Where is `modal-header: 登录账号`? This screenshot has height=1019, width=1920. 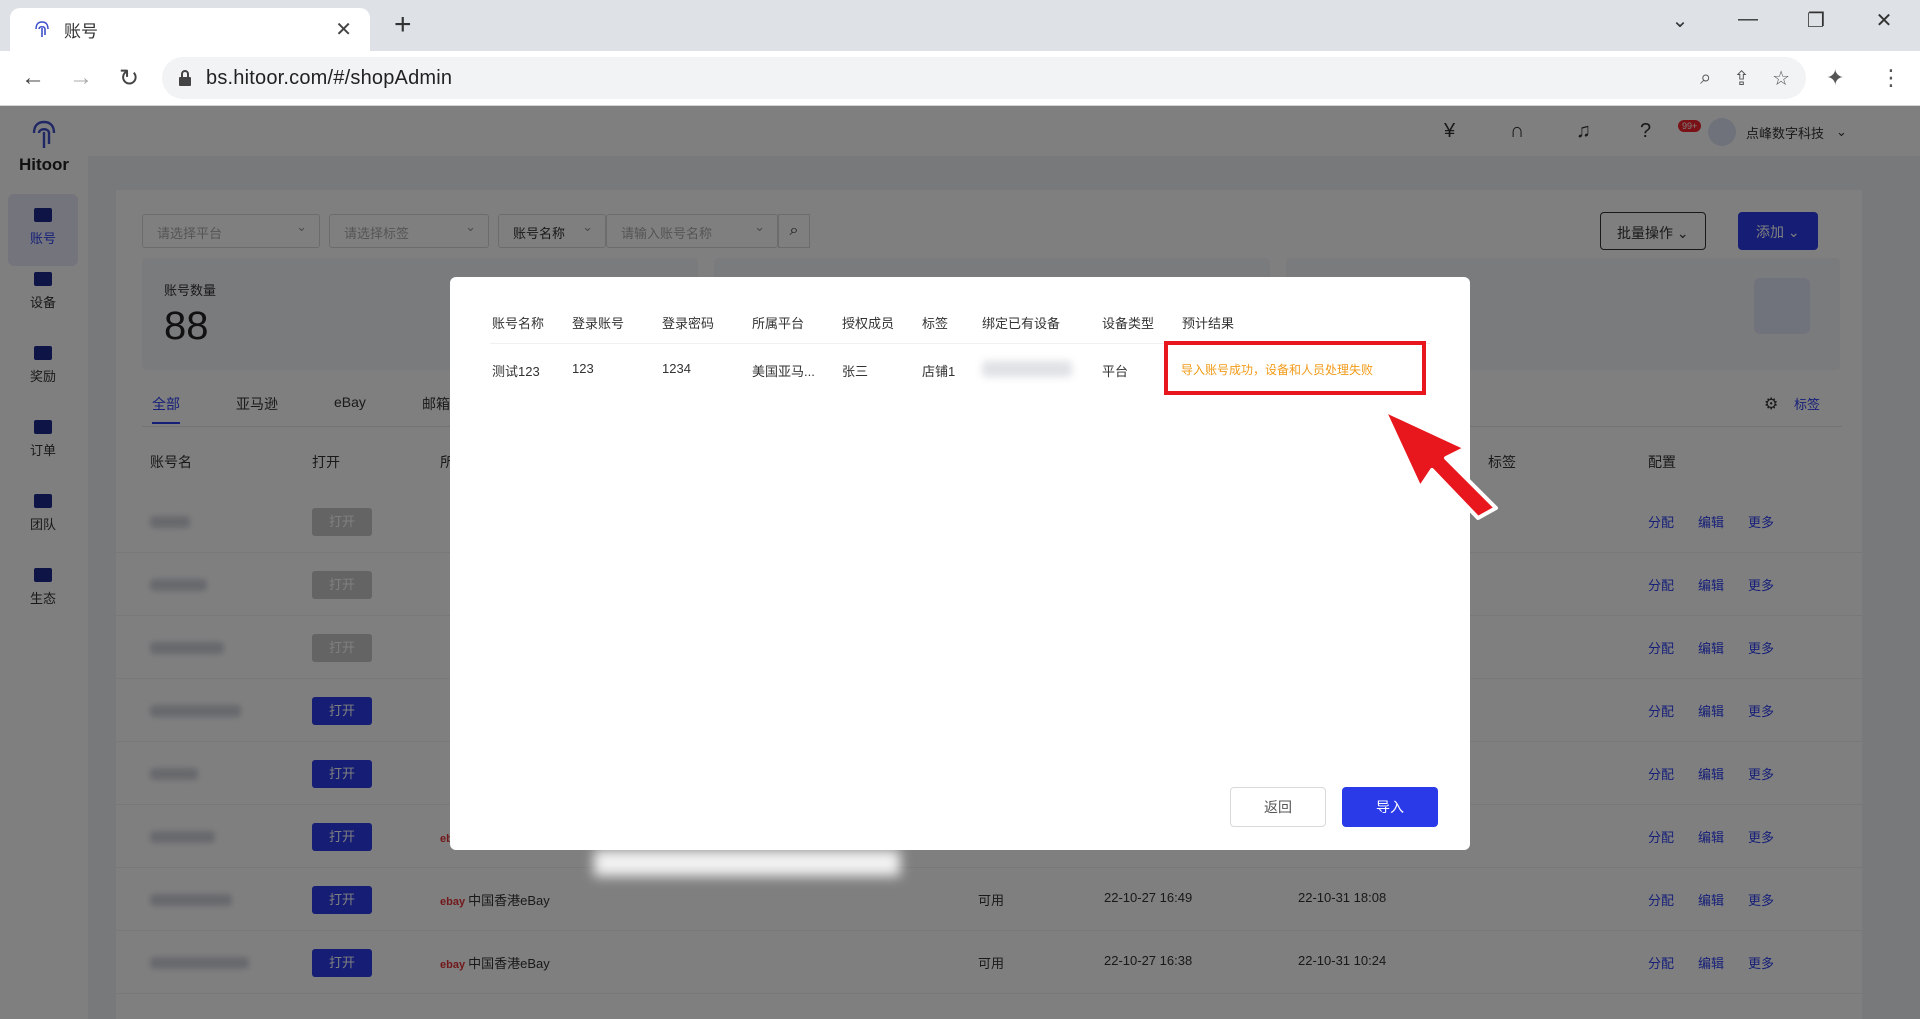 modal-header: 登录账号 is located at coordinates (598, 323).